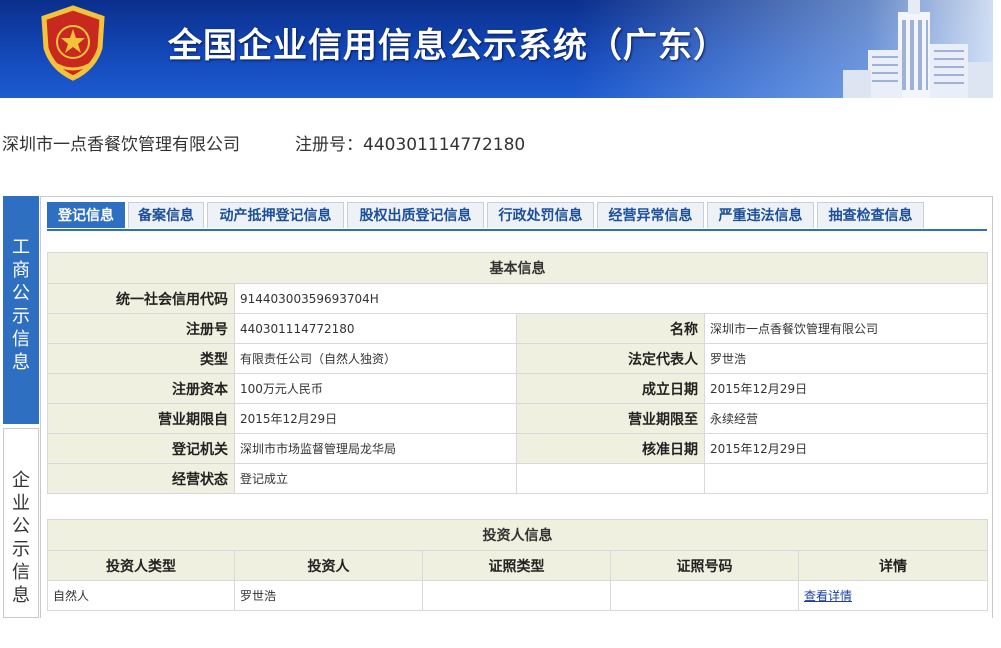 The width and height of the screenshot is (1001, 648). Describe the element at coordinates (121, 145) in the screenshot. I see `company-name: 深圳市一点香餐饮管理有限公司` at that location.